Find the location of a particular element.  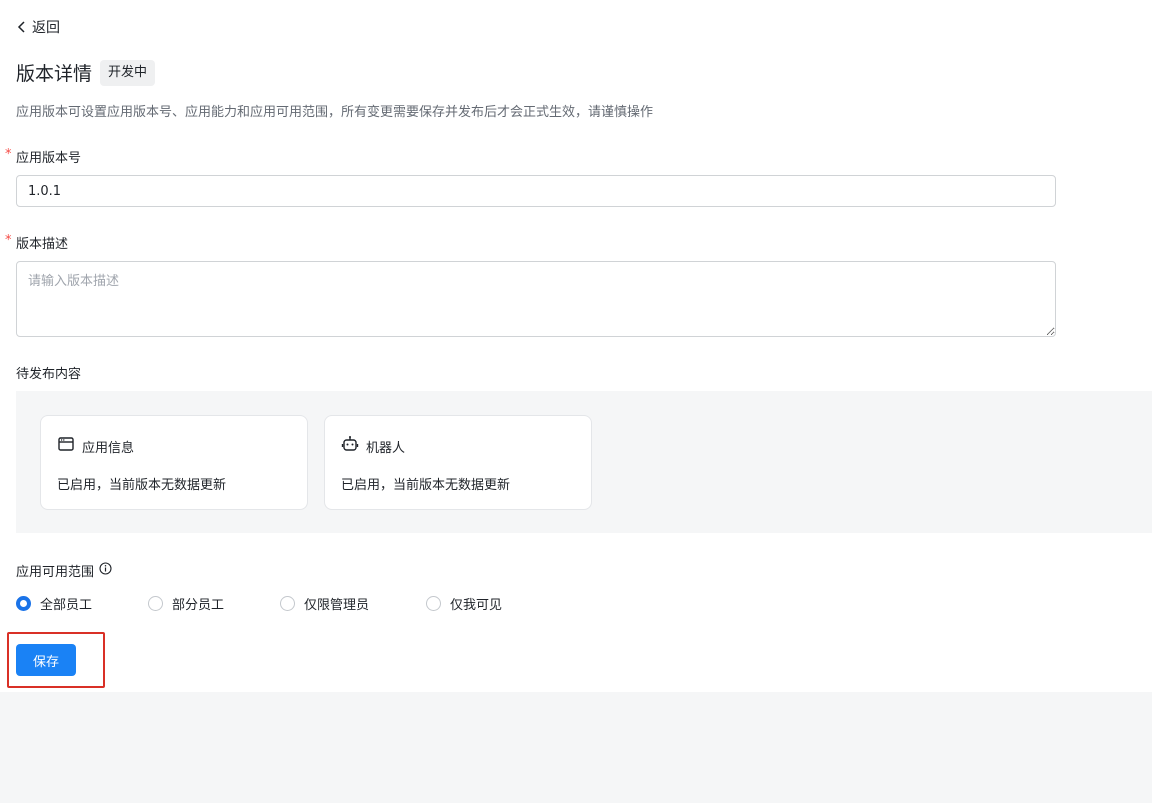

version-input is located at coordinates (536, 191).